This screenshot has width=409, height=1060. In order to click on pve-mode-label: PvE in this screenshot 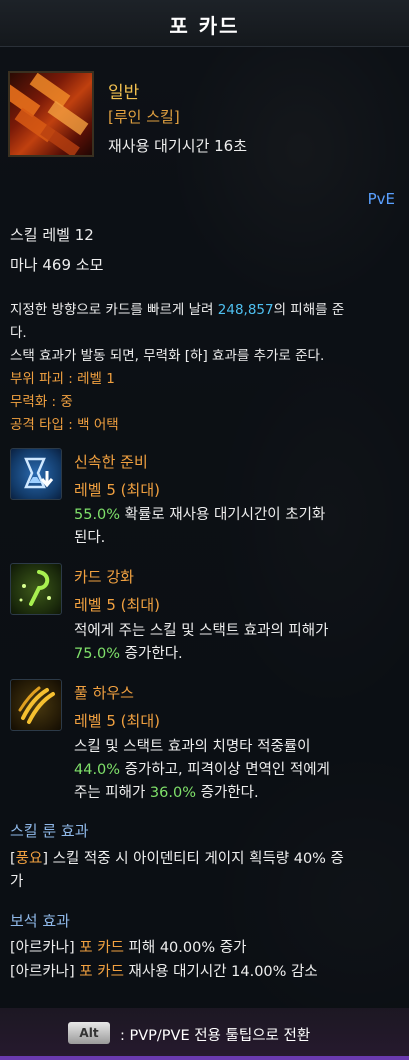, I will do `click(381, 199)`.